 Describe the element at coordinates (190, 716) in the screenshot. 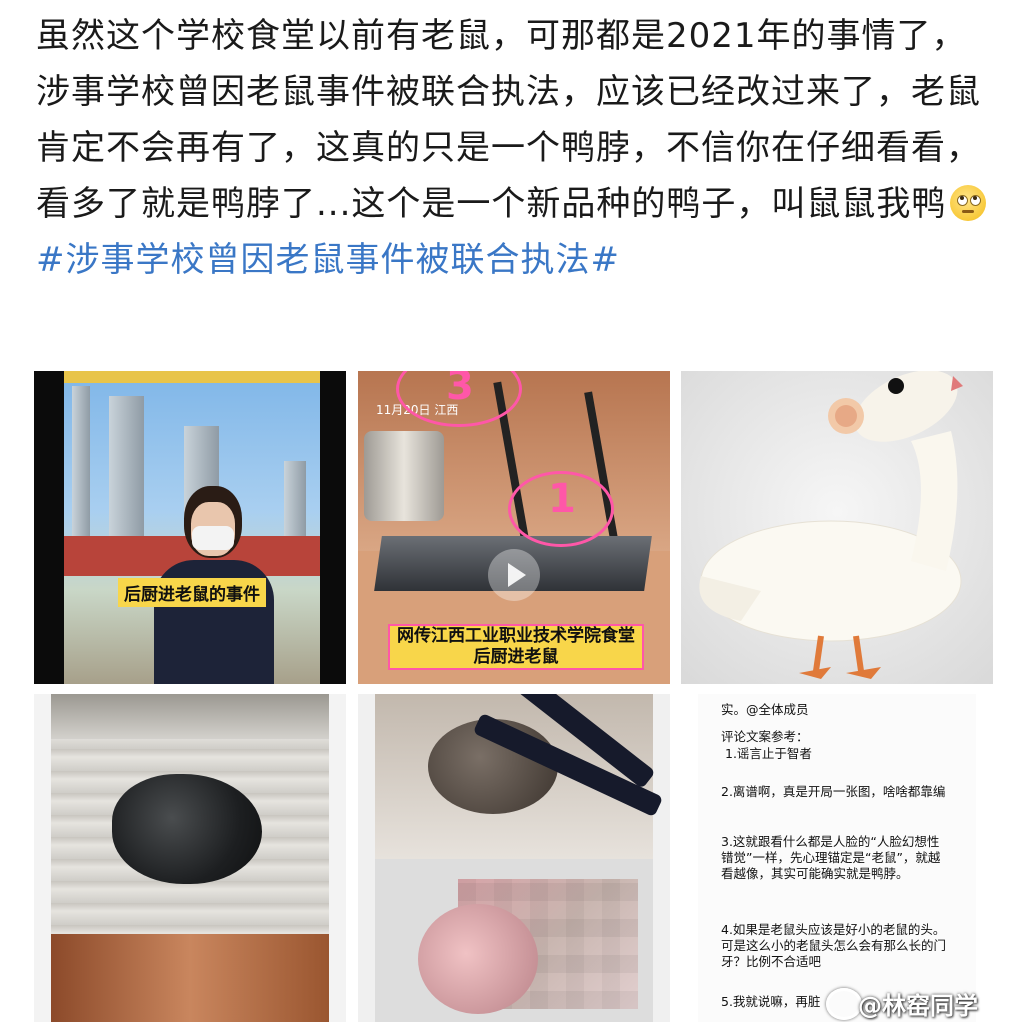

I see `photo-top` at that location.